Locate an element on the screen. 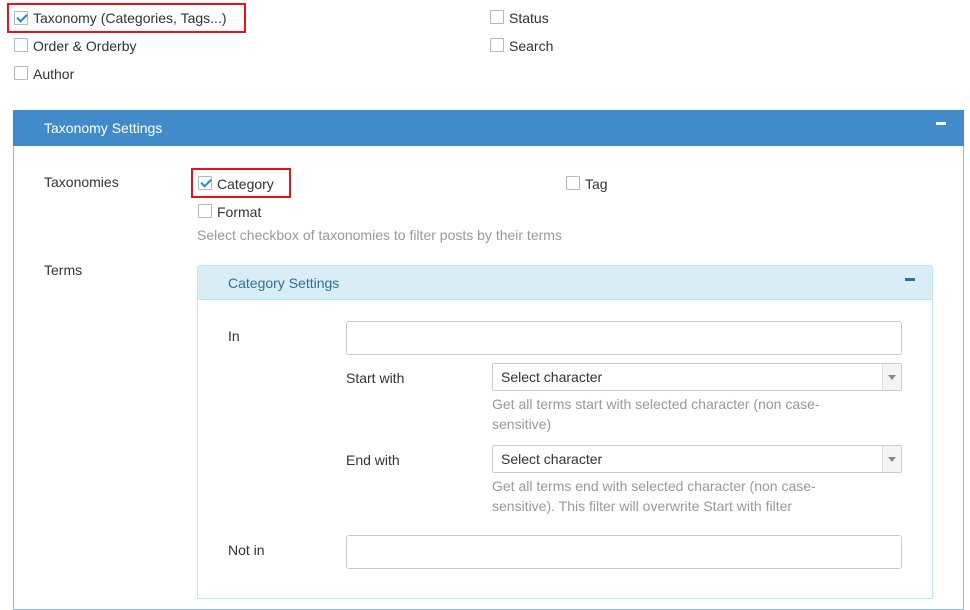 The image size is (970, 610). start-with-select: Select character is located at coordinates (697, 377).